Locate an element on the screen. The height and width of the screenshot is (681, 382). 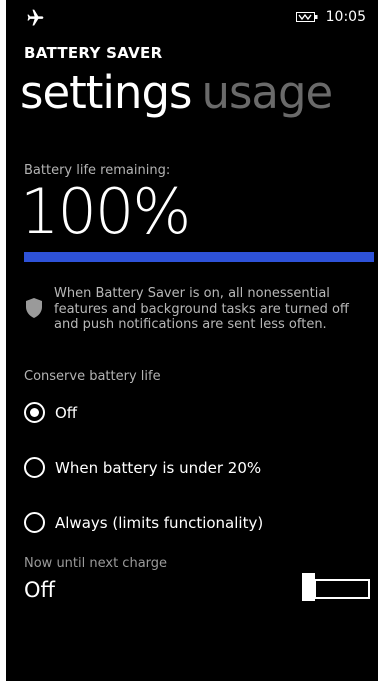
radio-off is located at coordinates (34, 412).